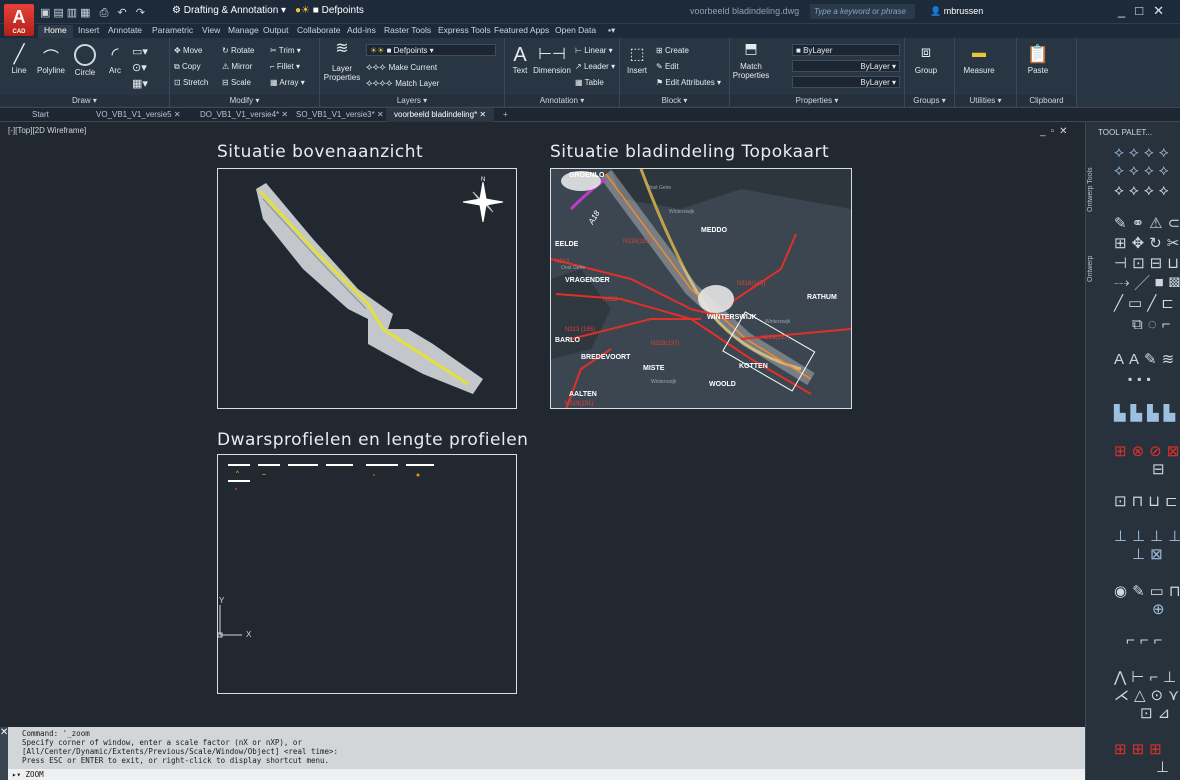 This screenshot has height=780, width=1180. I want to click on doc-tab-do: DO_VB1_V1_versie4* ✕, so click(244, 114).